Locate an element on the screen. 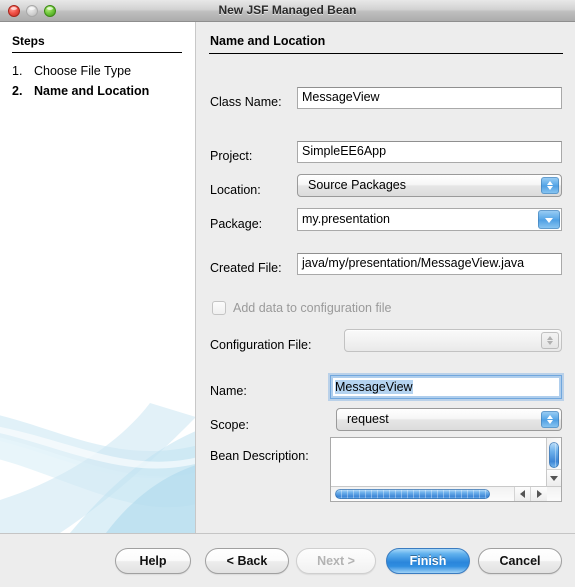  title-bar: New JSF Managed Bean is located at coordinates (287, 11).